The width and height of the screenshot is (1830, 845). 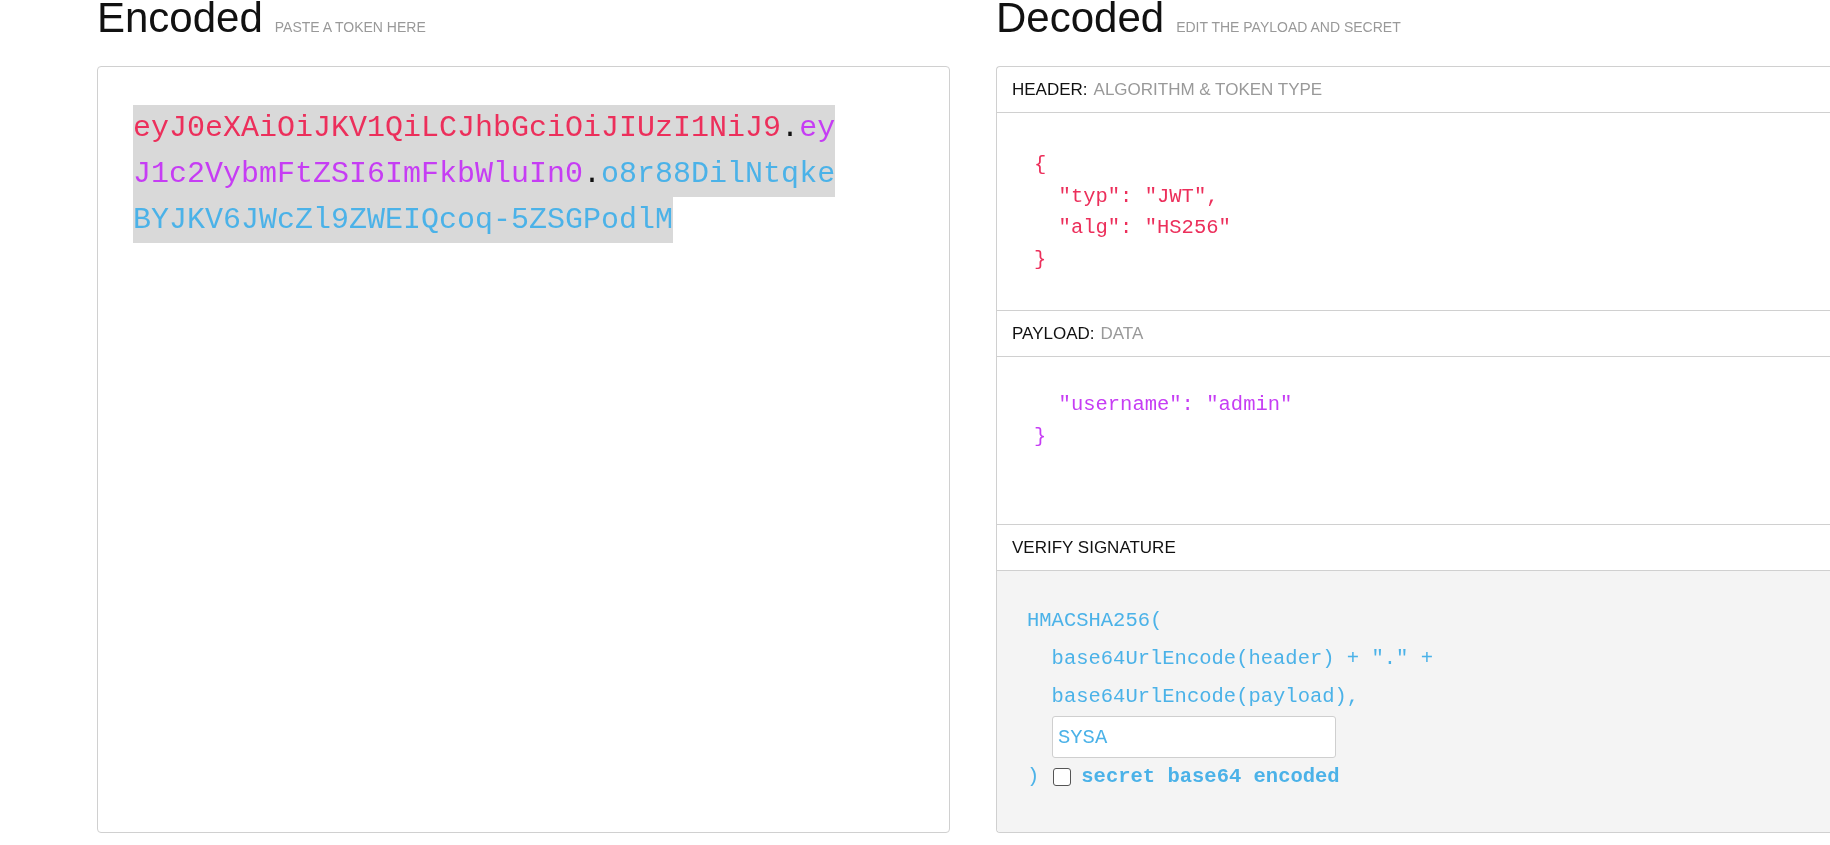 I want to click on encoded-heading: Encoded, so click(x=180, y=18).